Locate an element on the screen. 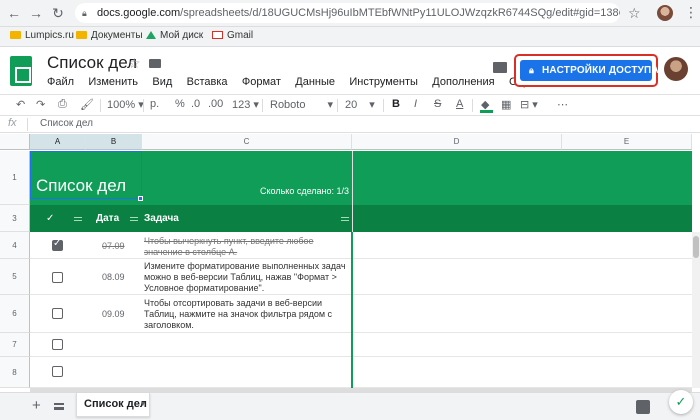  increase-decimal-button: .00 is located at coordinates (215, 104).